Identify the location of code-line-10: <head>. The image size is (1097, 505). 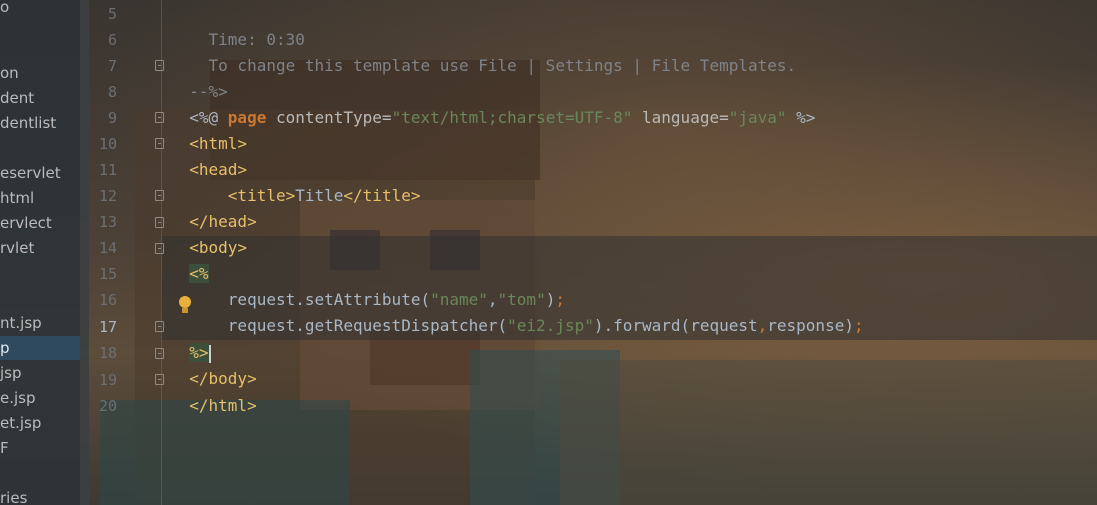
(208, 155).